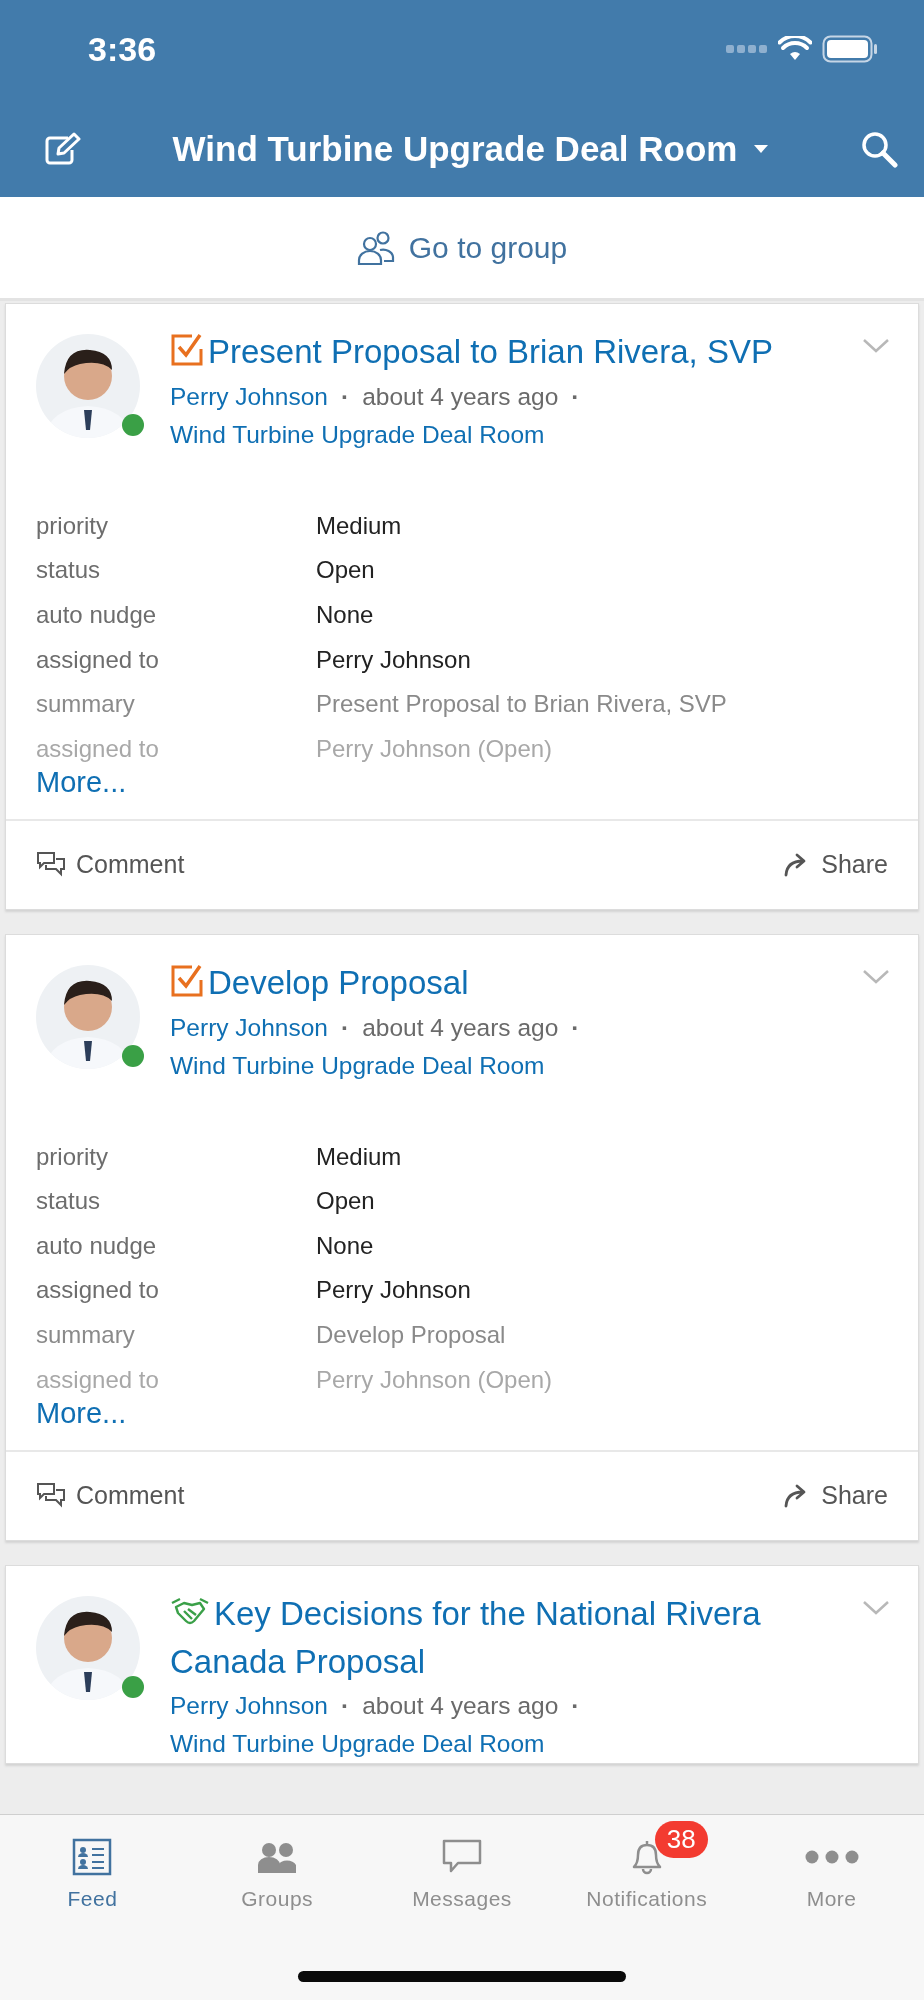  What do you see at coordinates (747, 49) in the screenshot?
I see `signal-icon` at bounding box center [747, 49].